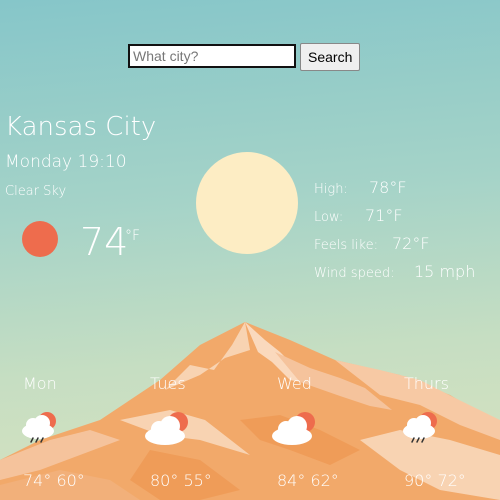 The width and height of the screenshot is (500, 500). I want to click on stat-low-value: 71°F, so click(384, 215).